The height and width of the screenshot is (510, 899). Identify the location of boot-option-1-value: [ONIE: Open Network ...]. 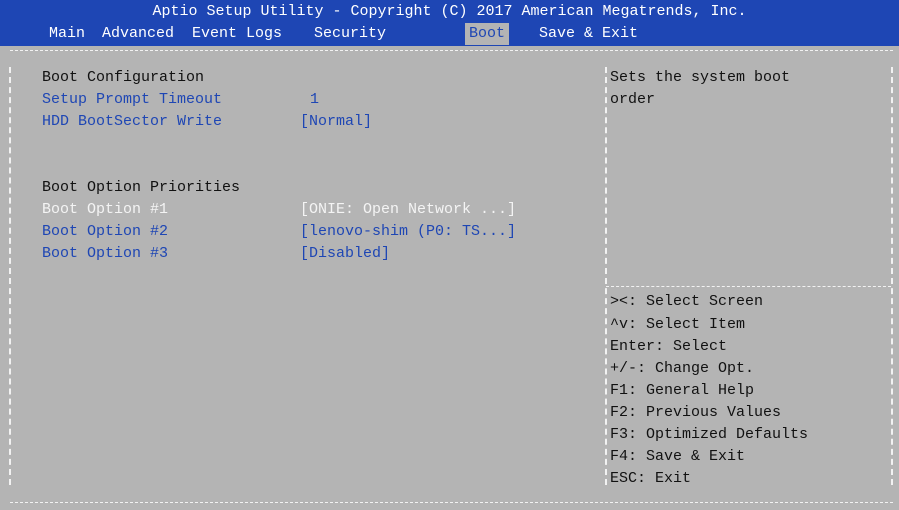
(408, 210).